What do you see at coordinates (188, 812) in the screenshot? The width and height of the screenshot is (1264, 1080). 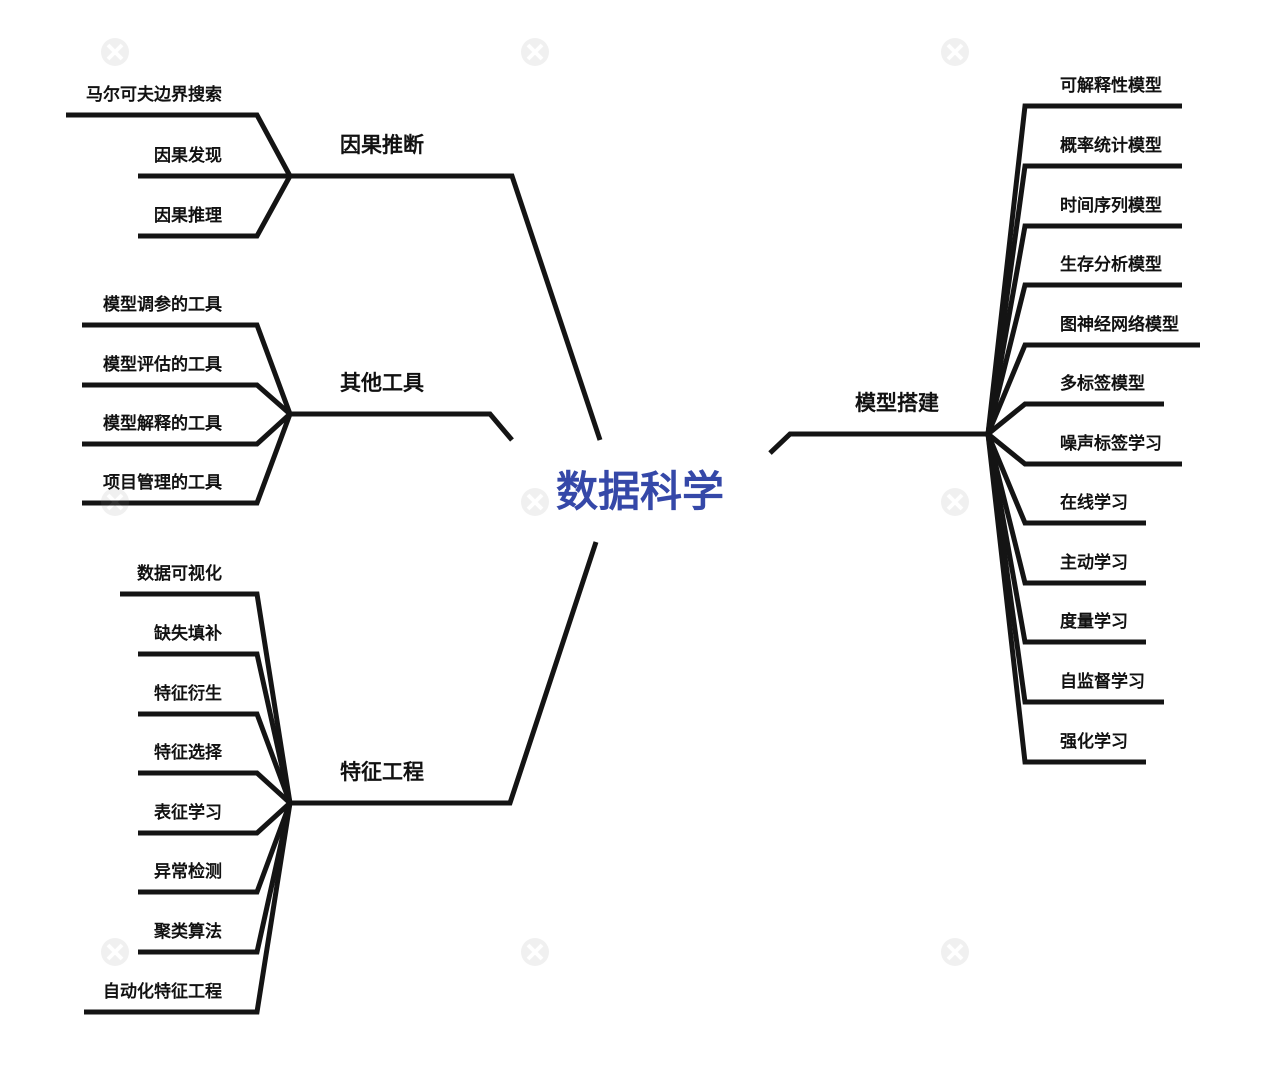 I see `leaf-topic: 表征学习` at bounding box center [188, 812].